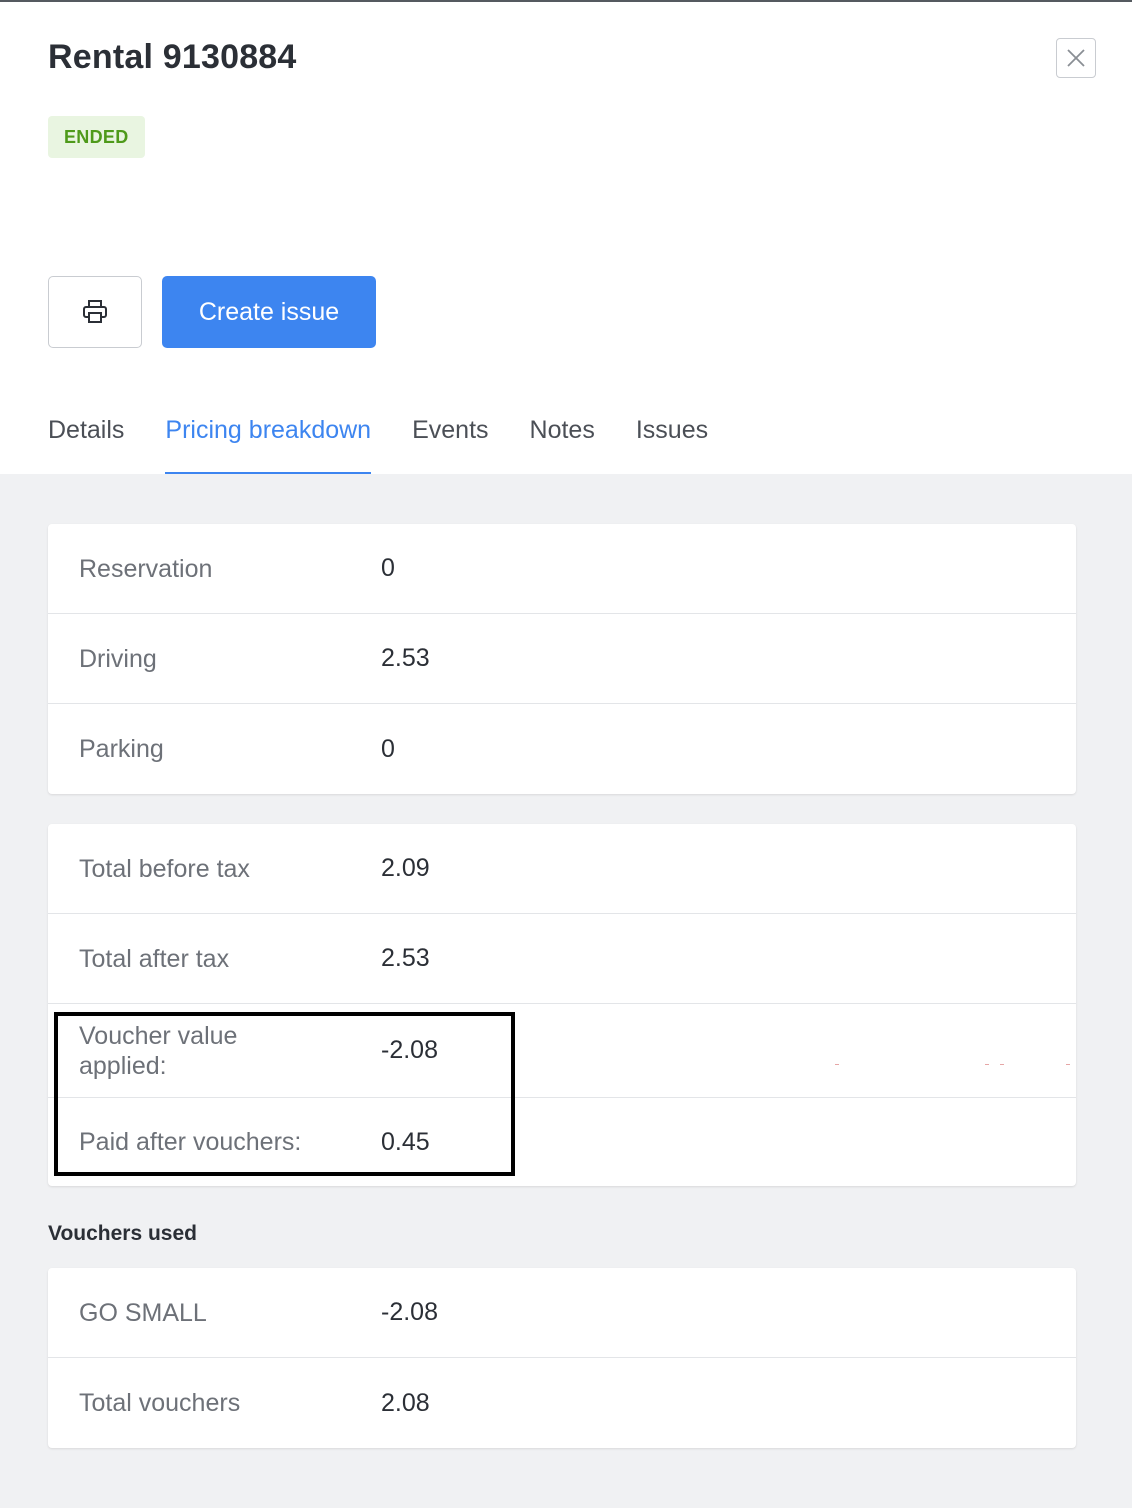 This screenshot has height=1508, width=1132. Describe the element at coordinates (86, 442) in the screenshot. I see `tab-details: Details` at that location.